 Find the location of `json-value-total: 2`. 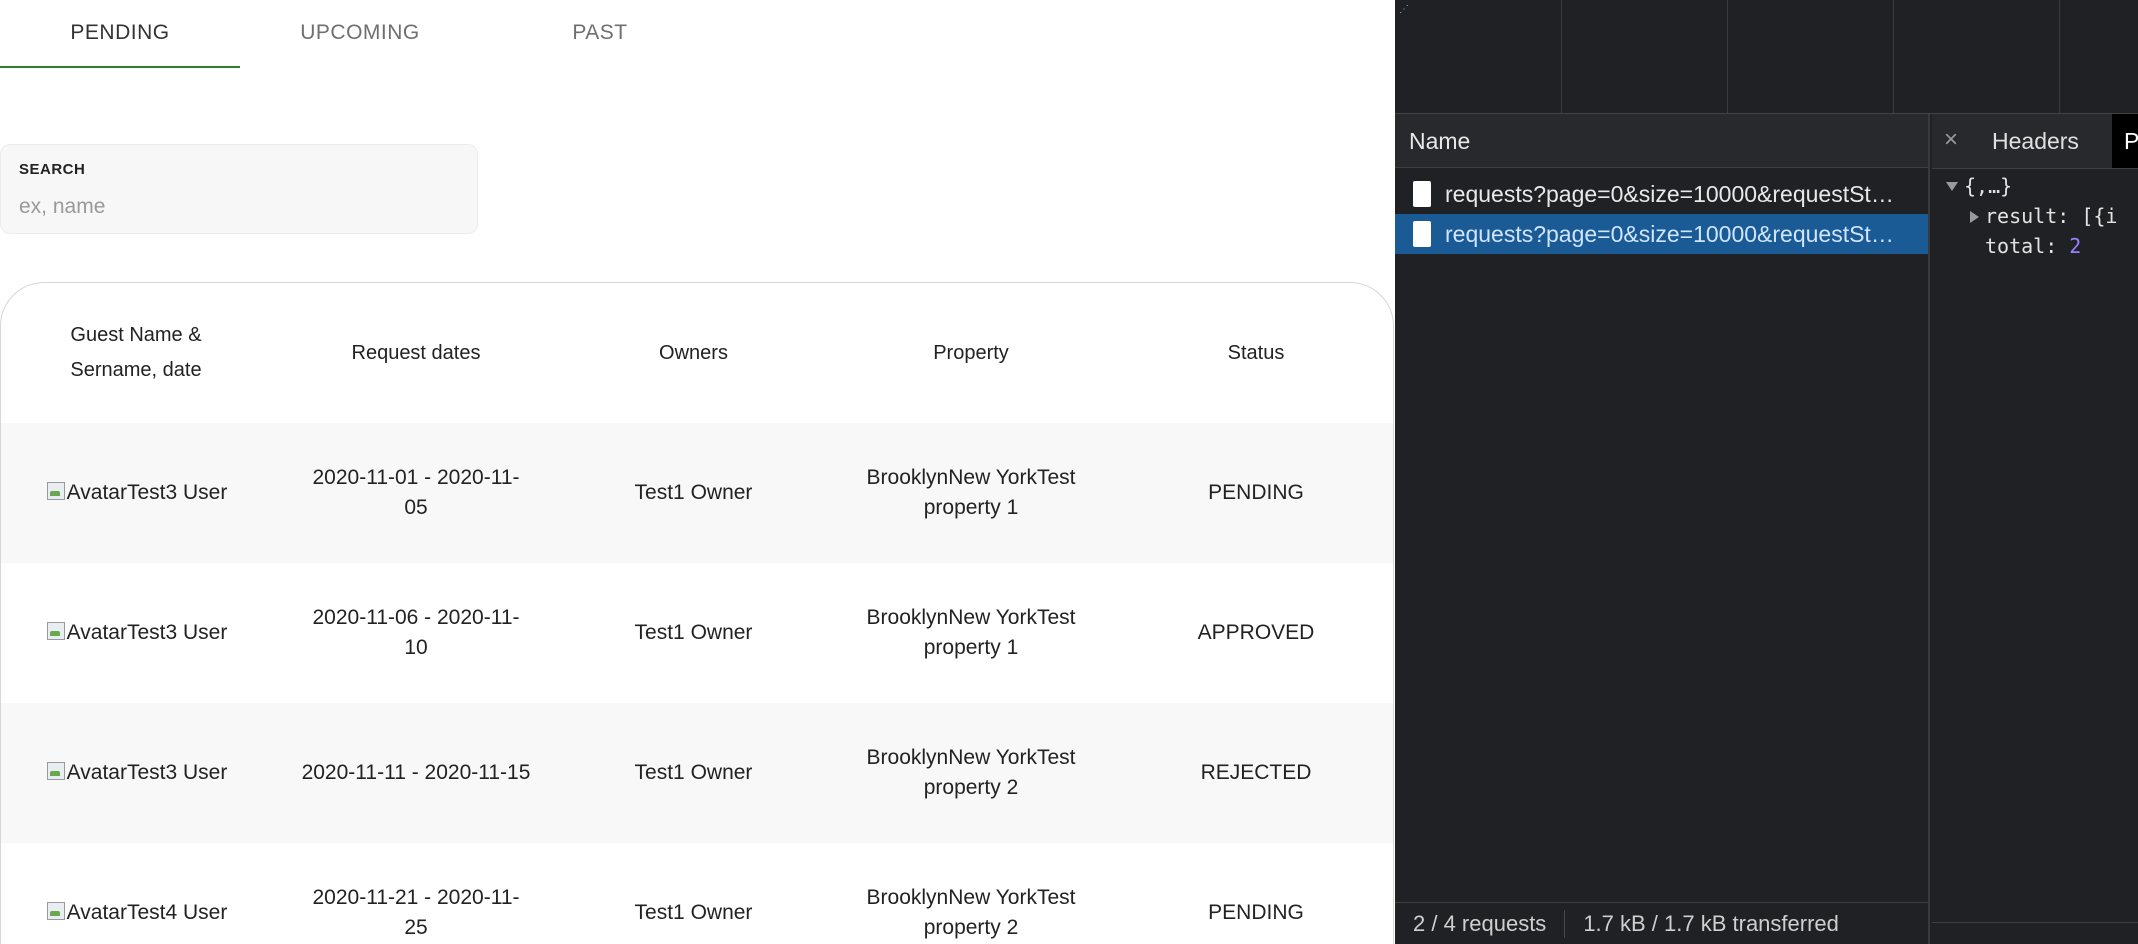

json-value-total: 2 is located at coordinates (2075, 246).